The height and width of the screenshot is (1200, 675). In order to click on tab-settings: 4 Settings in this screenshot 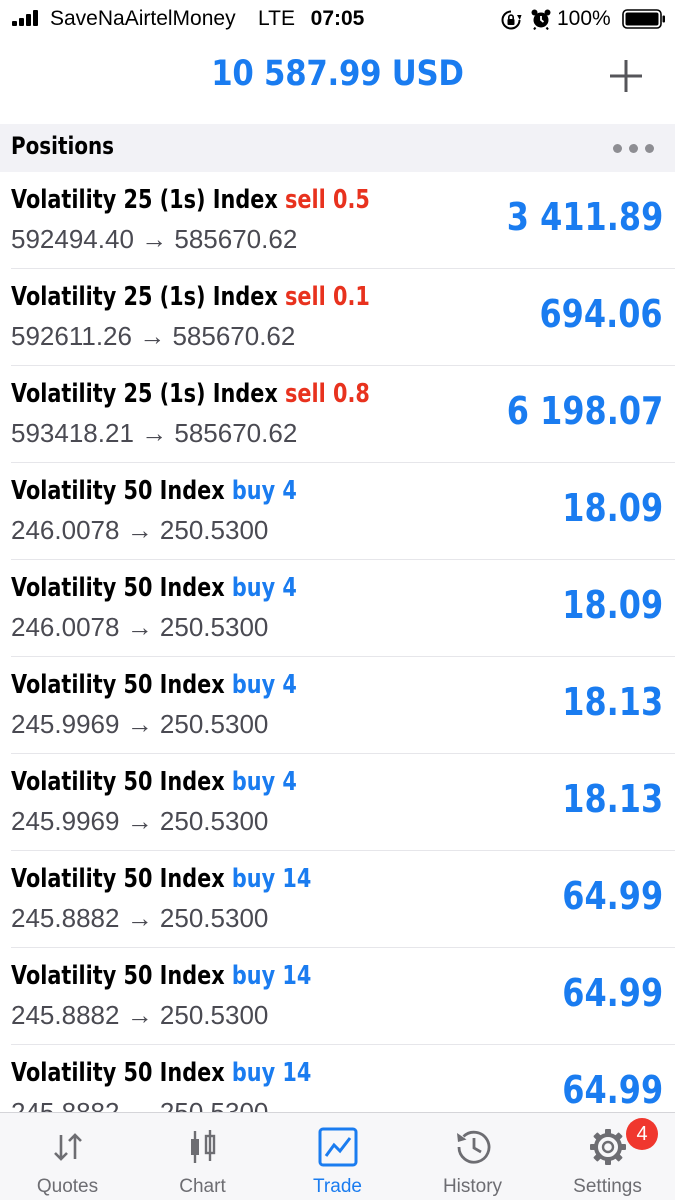, I will do `click(607, 1156)`.